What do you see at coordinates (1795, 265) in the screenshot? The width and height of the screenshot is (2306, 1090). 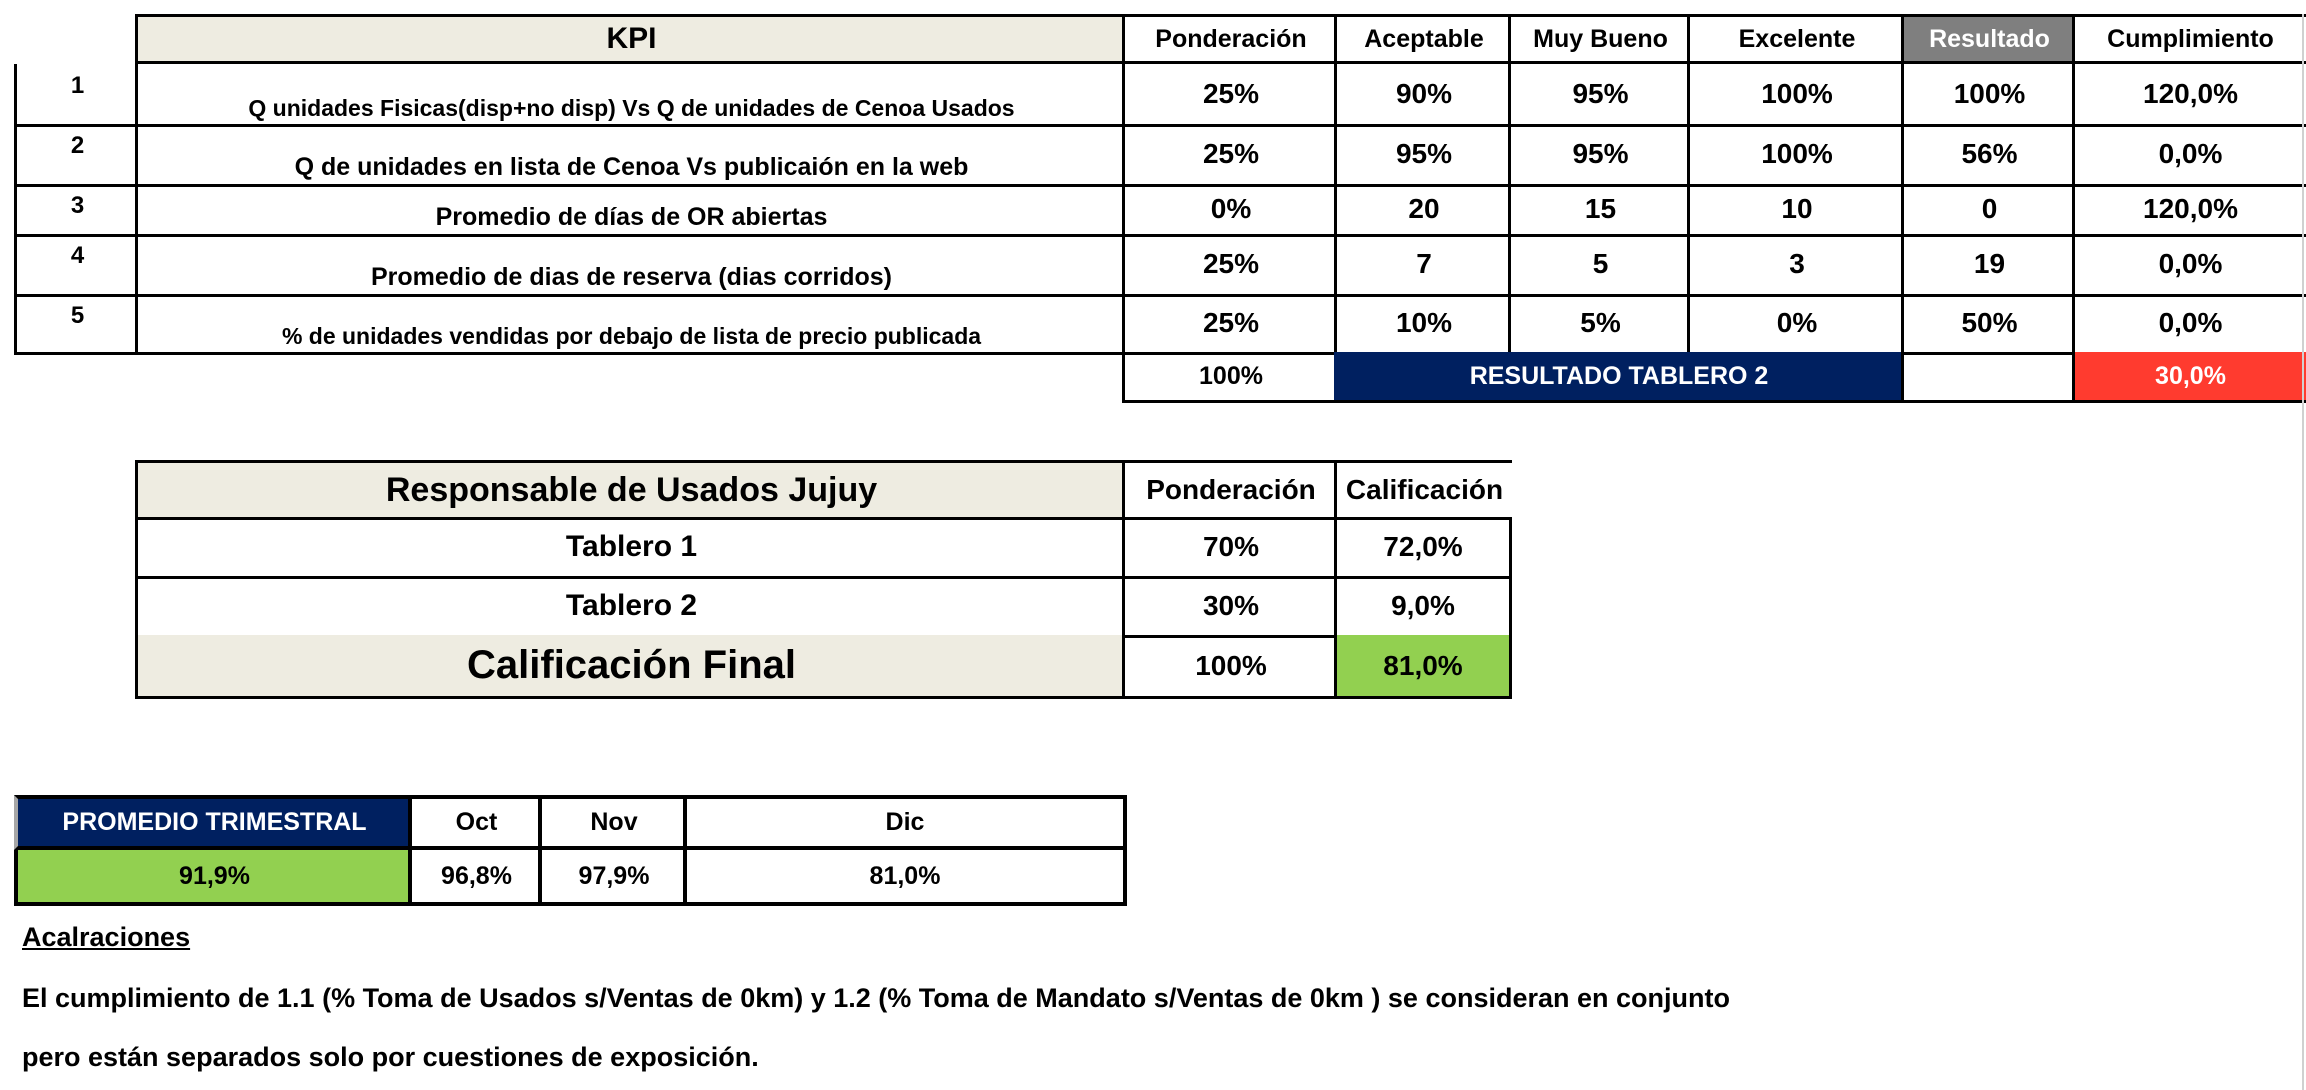 I see `kpi-excelente: 3` at bounding box center [1795, 265].